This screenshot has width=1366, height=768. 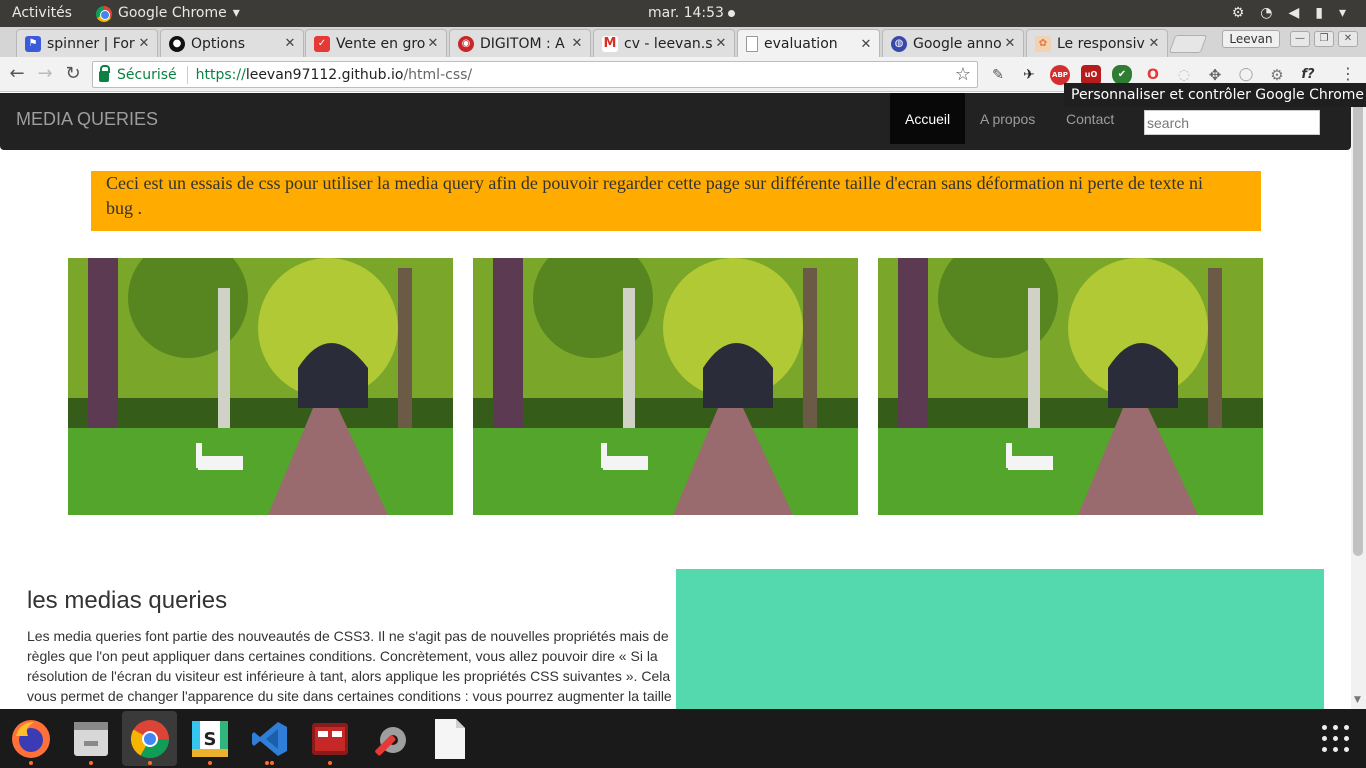 What do you see at coordinates (17, 74) in the screenshot?
I see `back-icon: ←` at bounding box center [17, 74].